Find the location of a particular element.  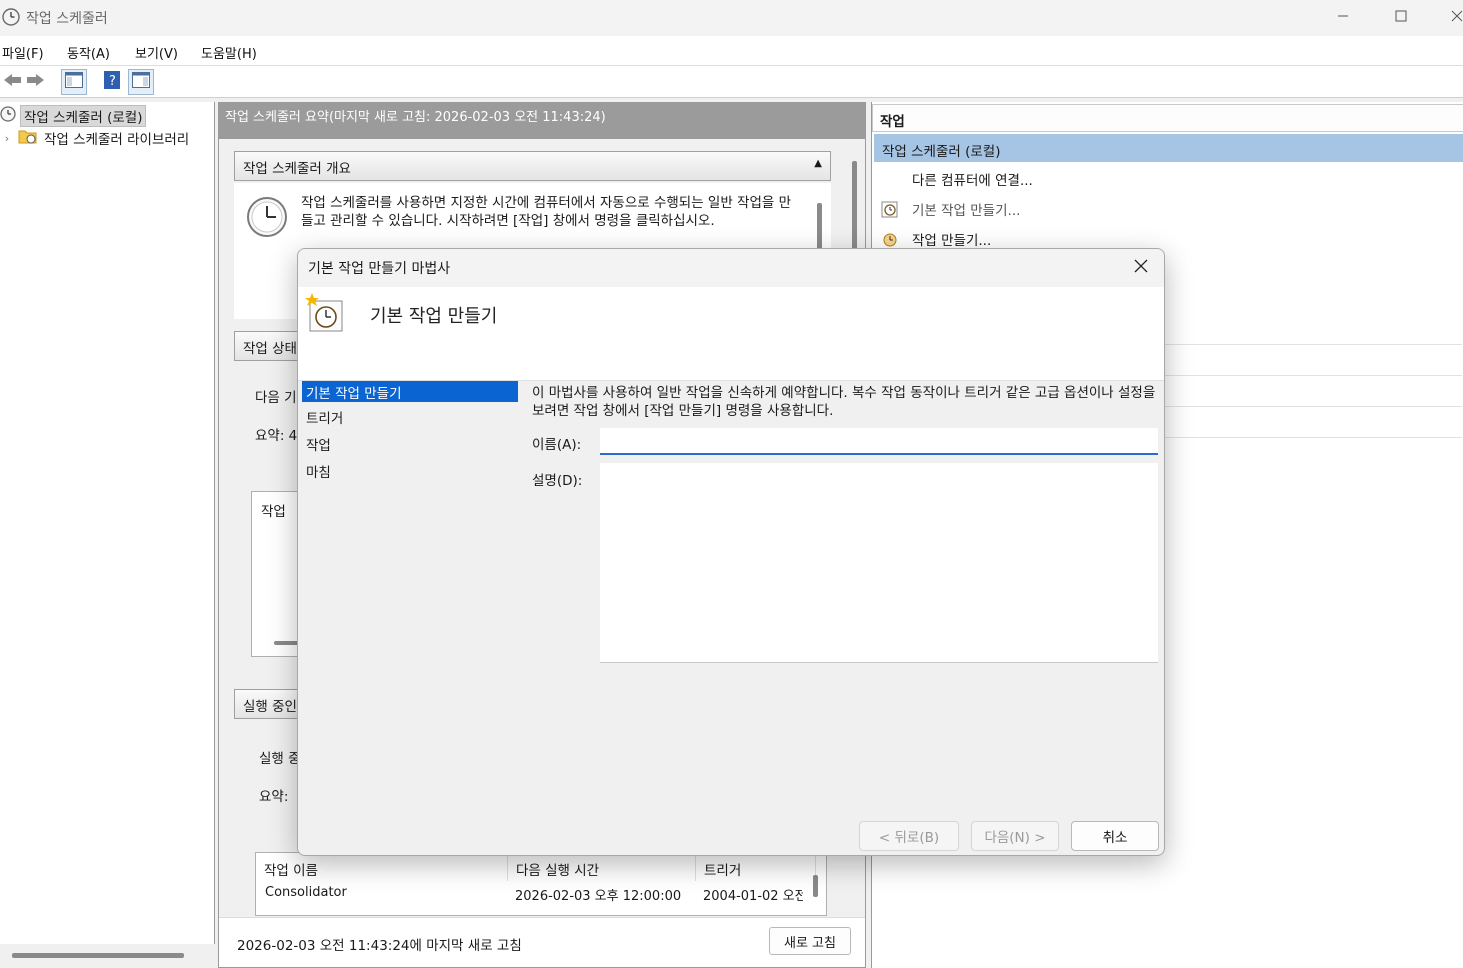

wizard-step-action: 작업 is located at coordinates (410, 443).